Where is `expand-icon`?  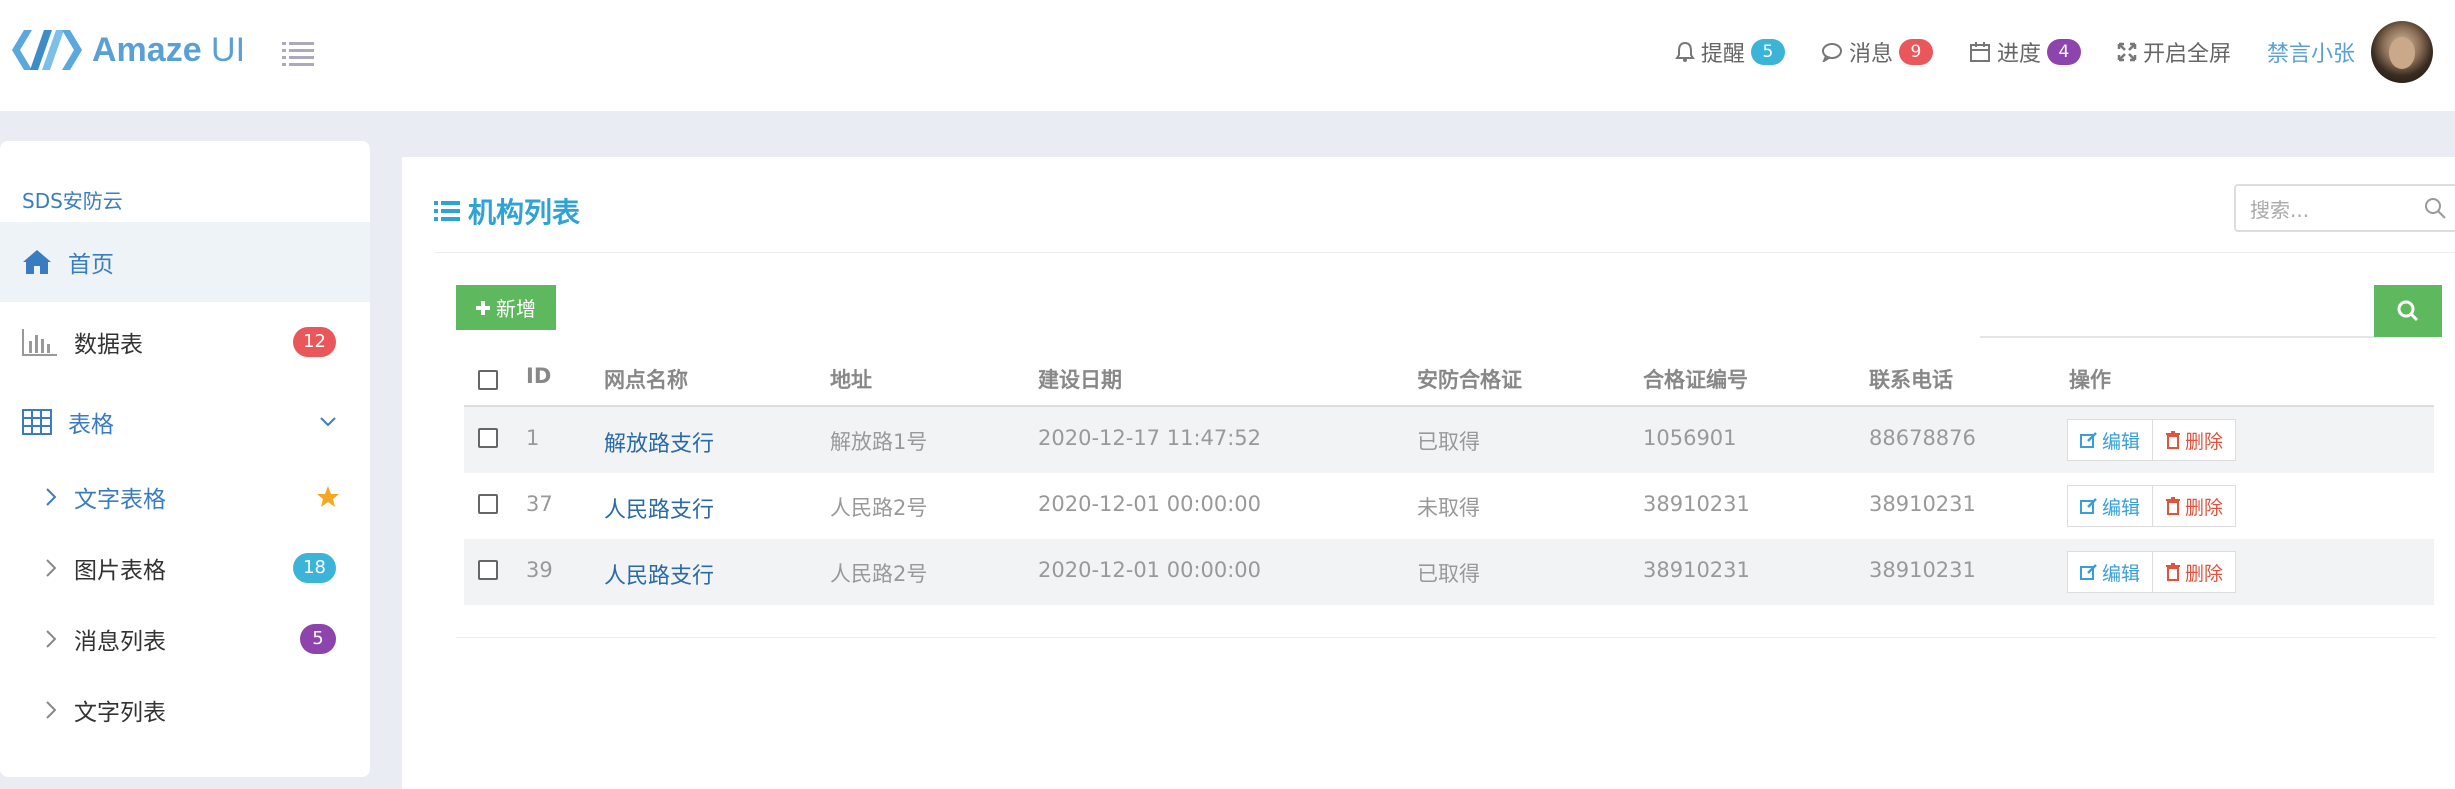
expand-icon is located at coordinates (2127, 52).